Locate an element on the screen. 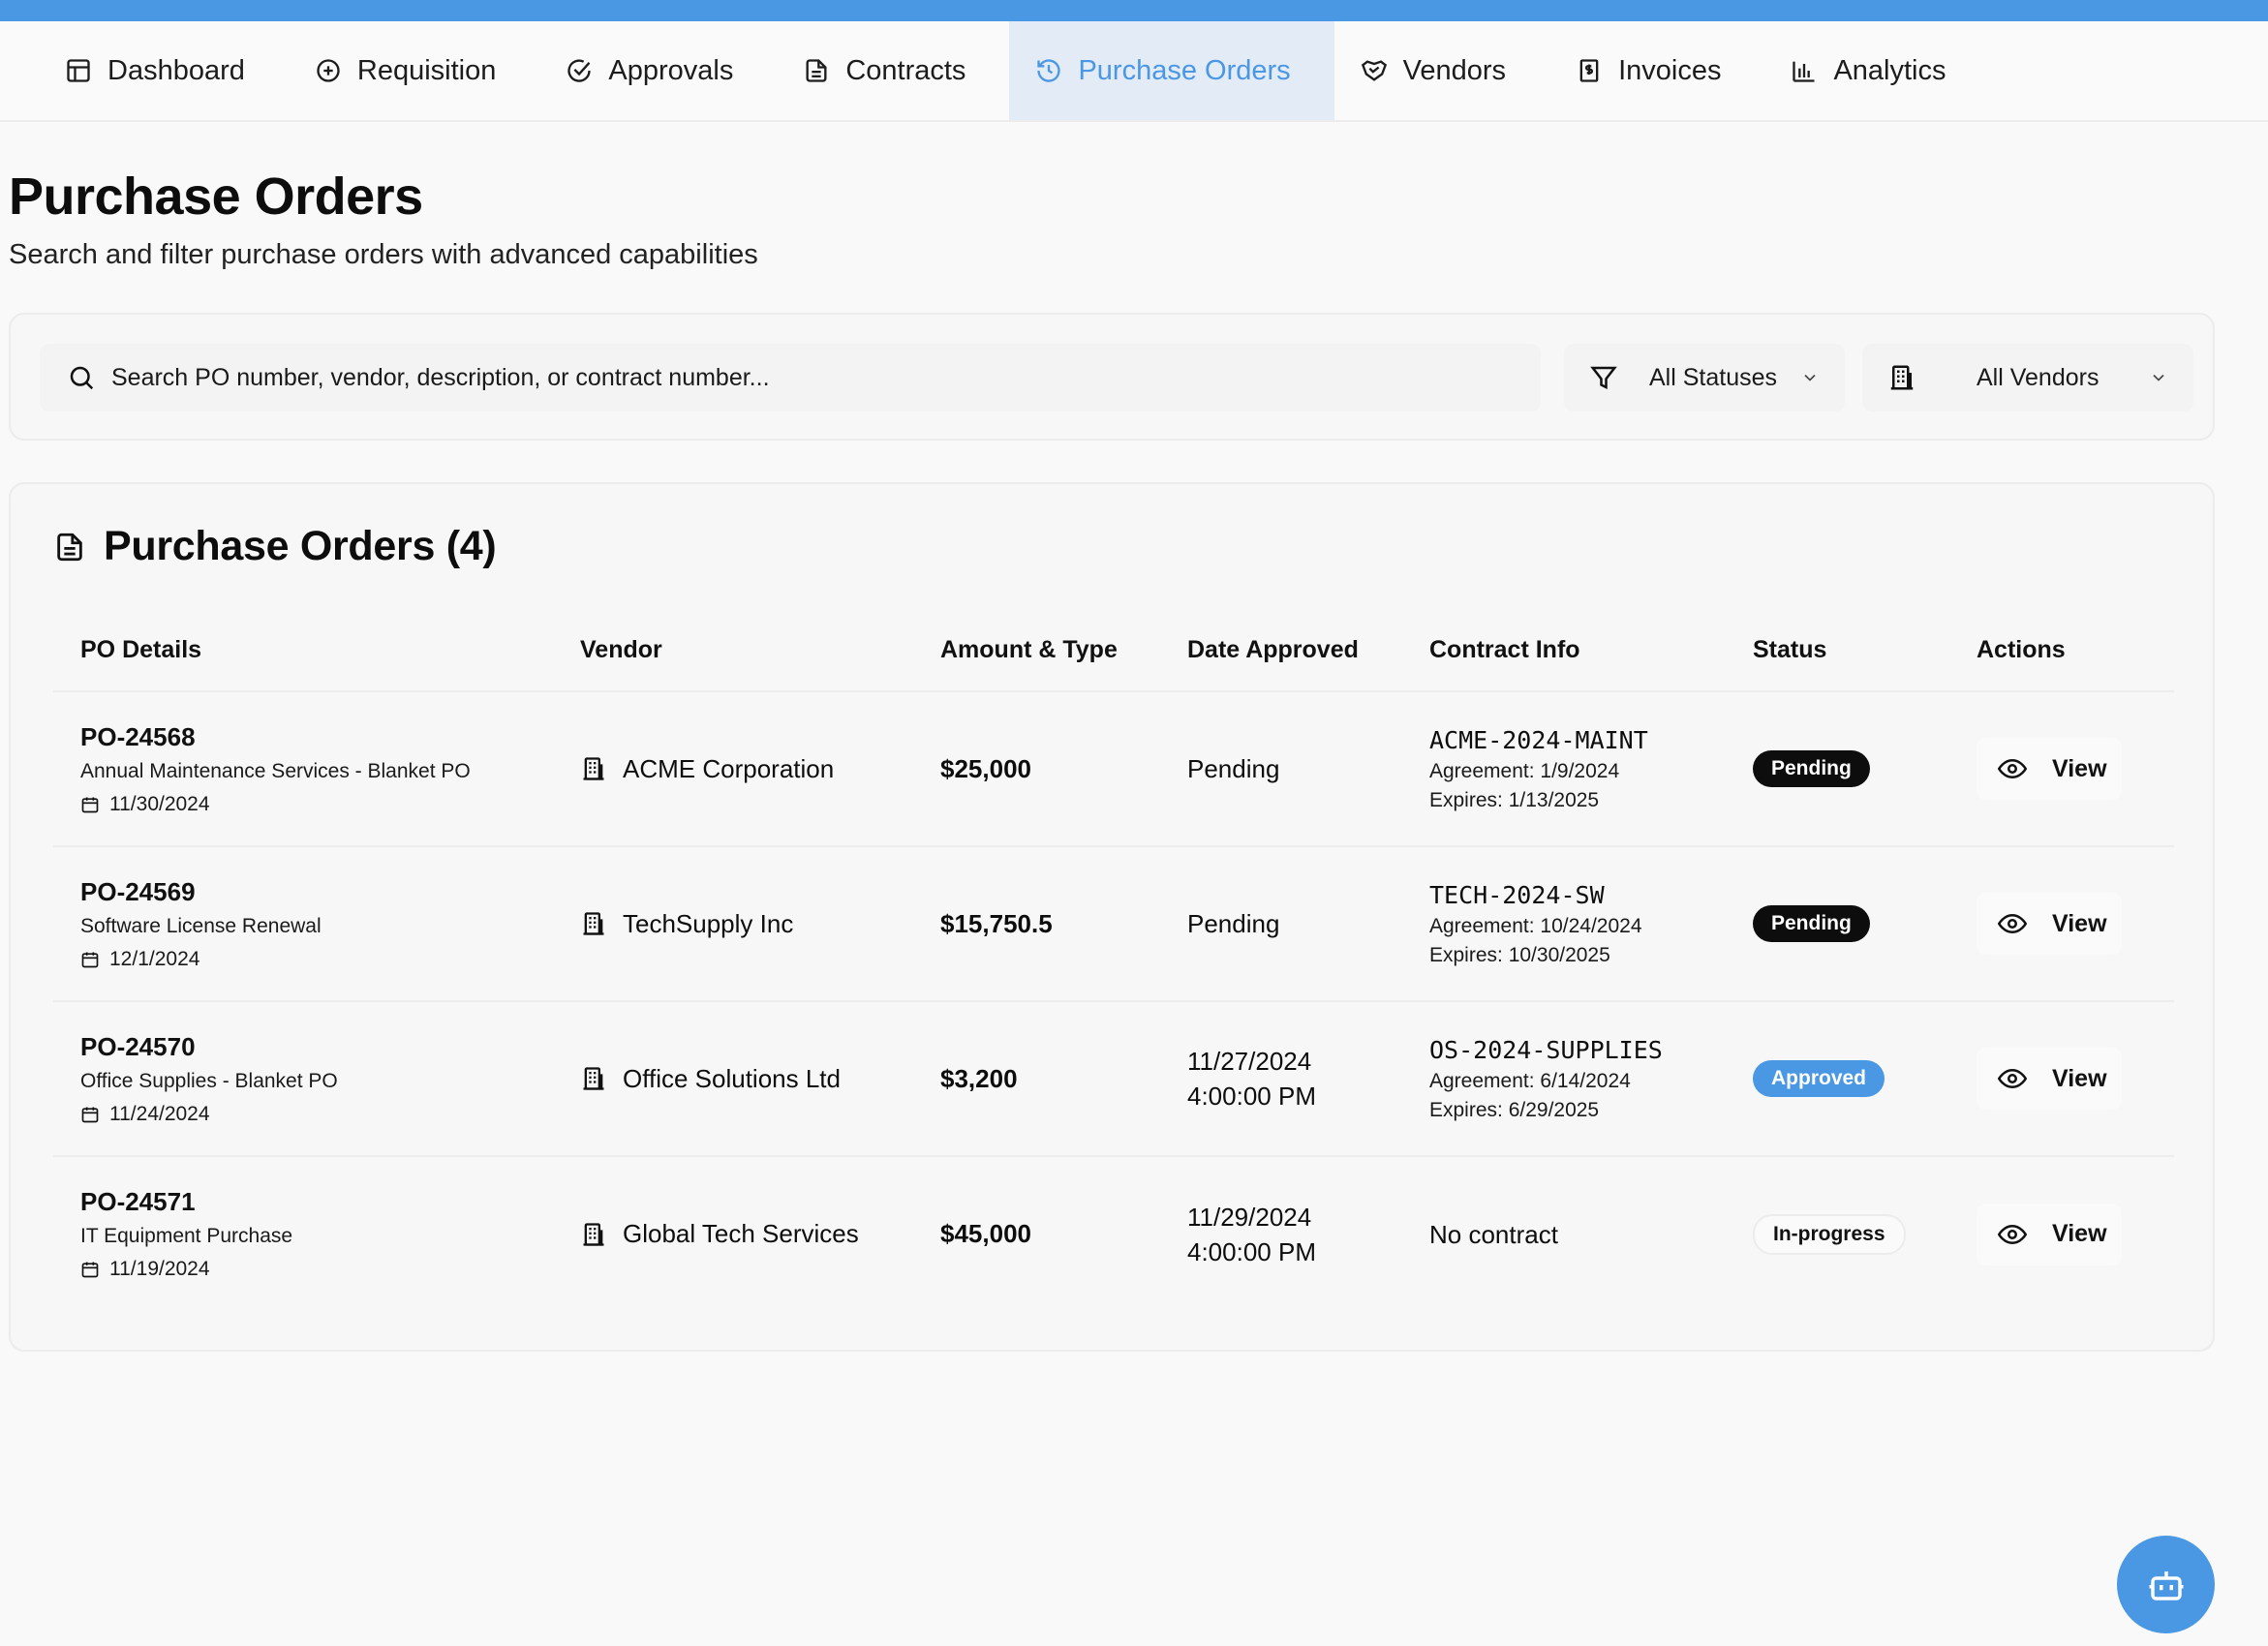 The width and height of the screenshot is (2268, 1646). plus-circle-icon is located at coordinates (328, 70).